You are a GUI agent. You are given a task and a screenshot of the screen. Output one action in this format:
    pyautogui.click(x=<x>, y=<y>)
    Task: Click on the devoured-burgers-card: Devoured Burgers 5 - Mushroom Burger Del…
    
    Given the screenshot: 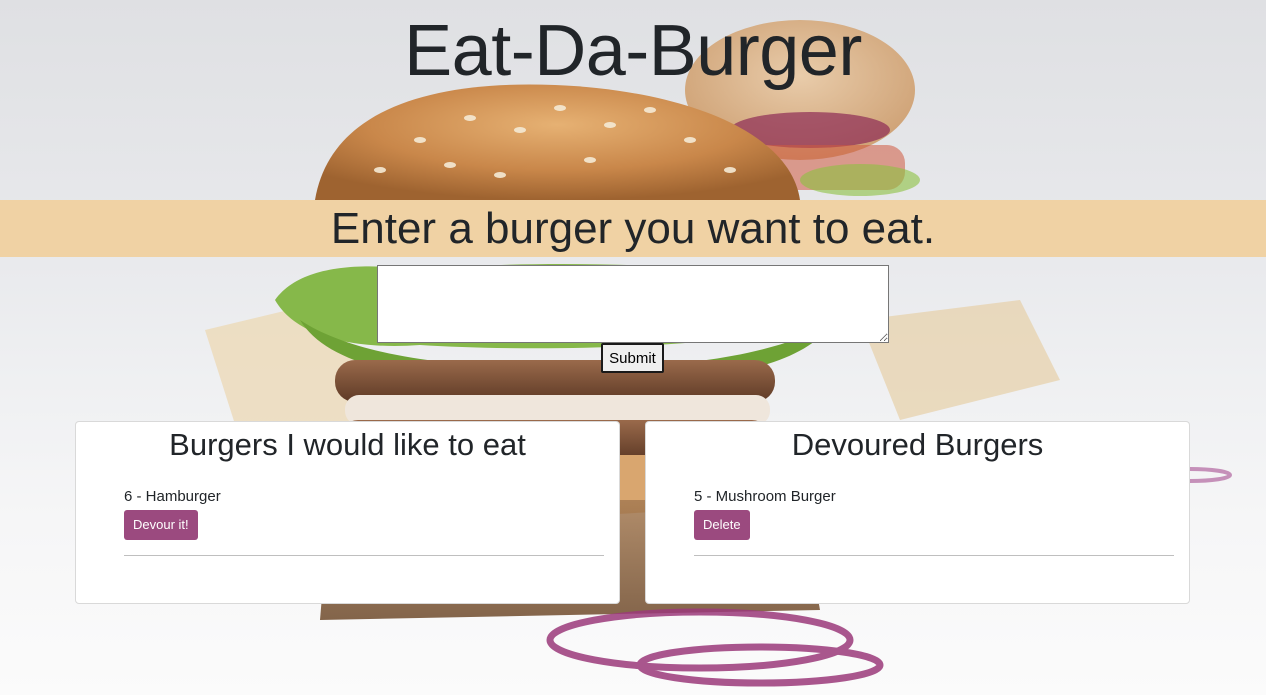 What is the action you would take?
    pyautogui.click(x=917, y=512)
    